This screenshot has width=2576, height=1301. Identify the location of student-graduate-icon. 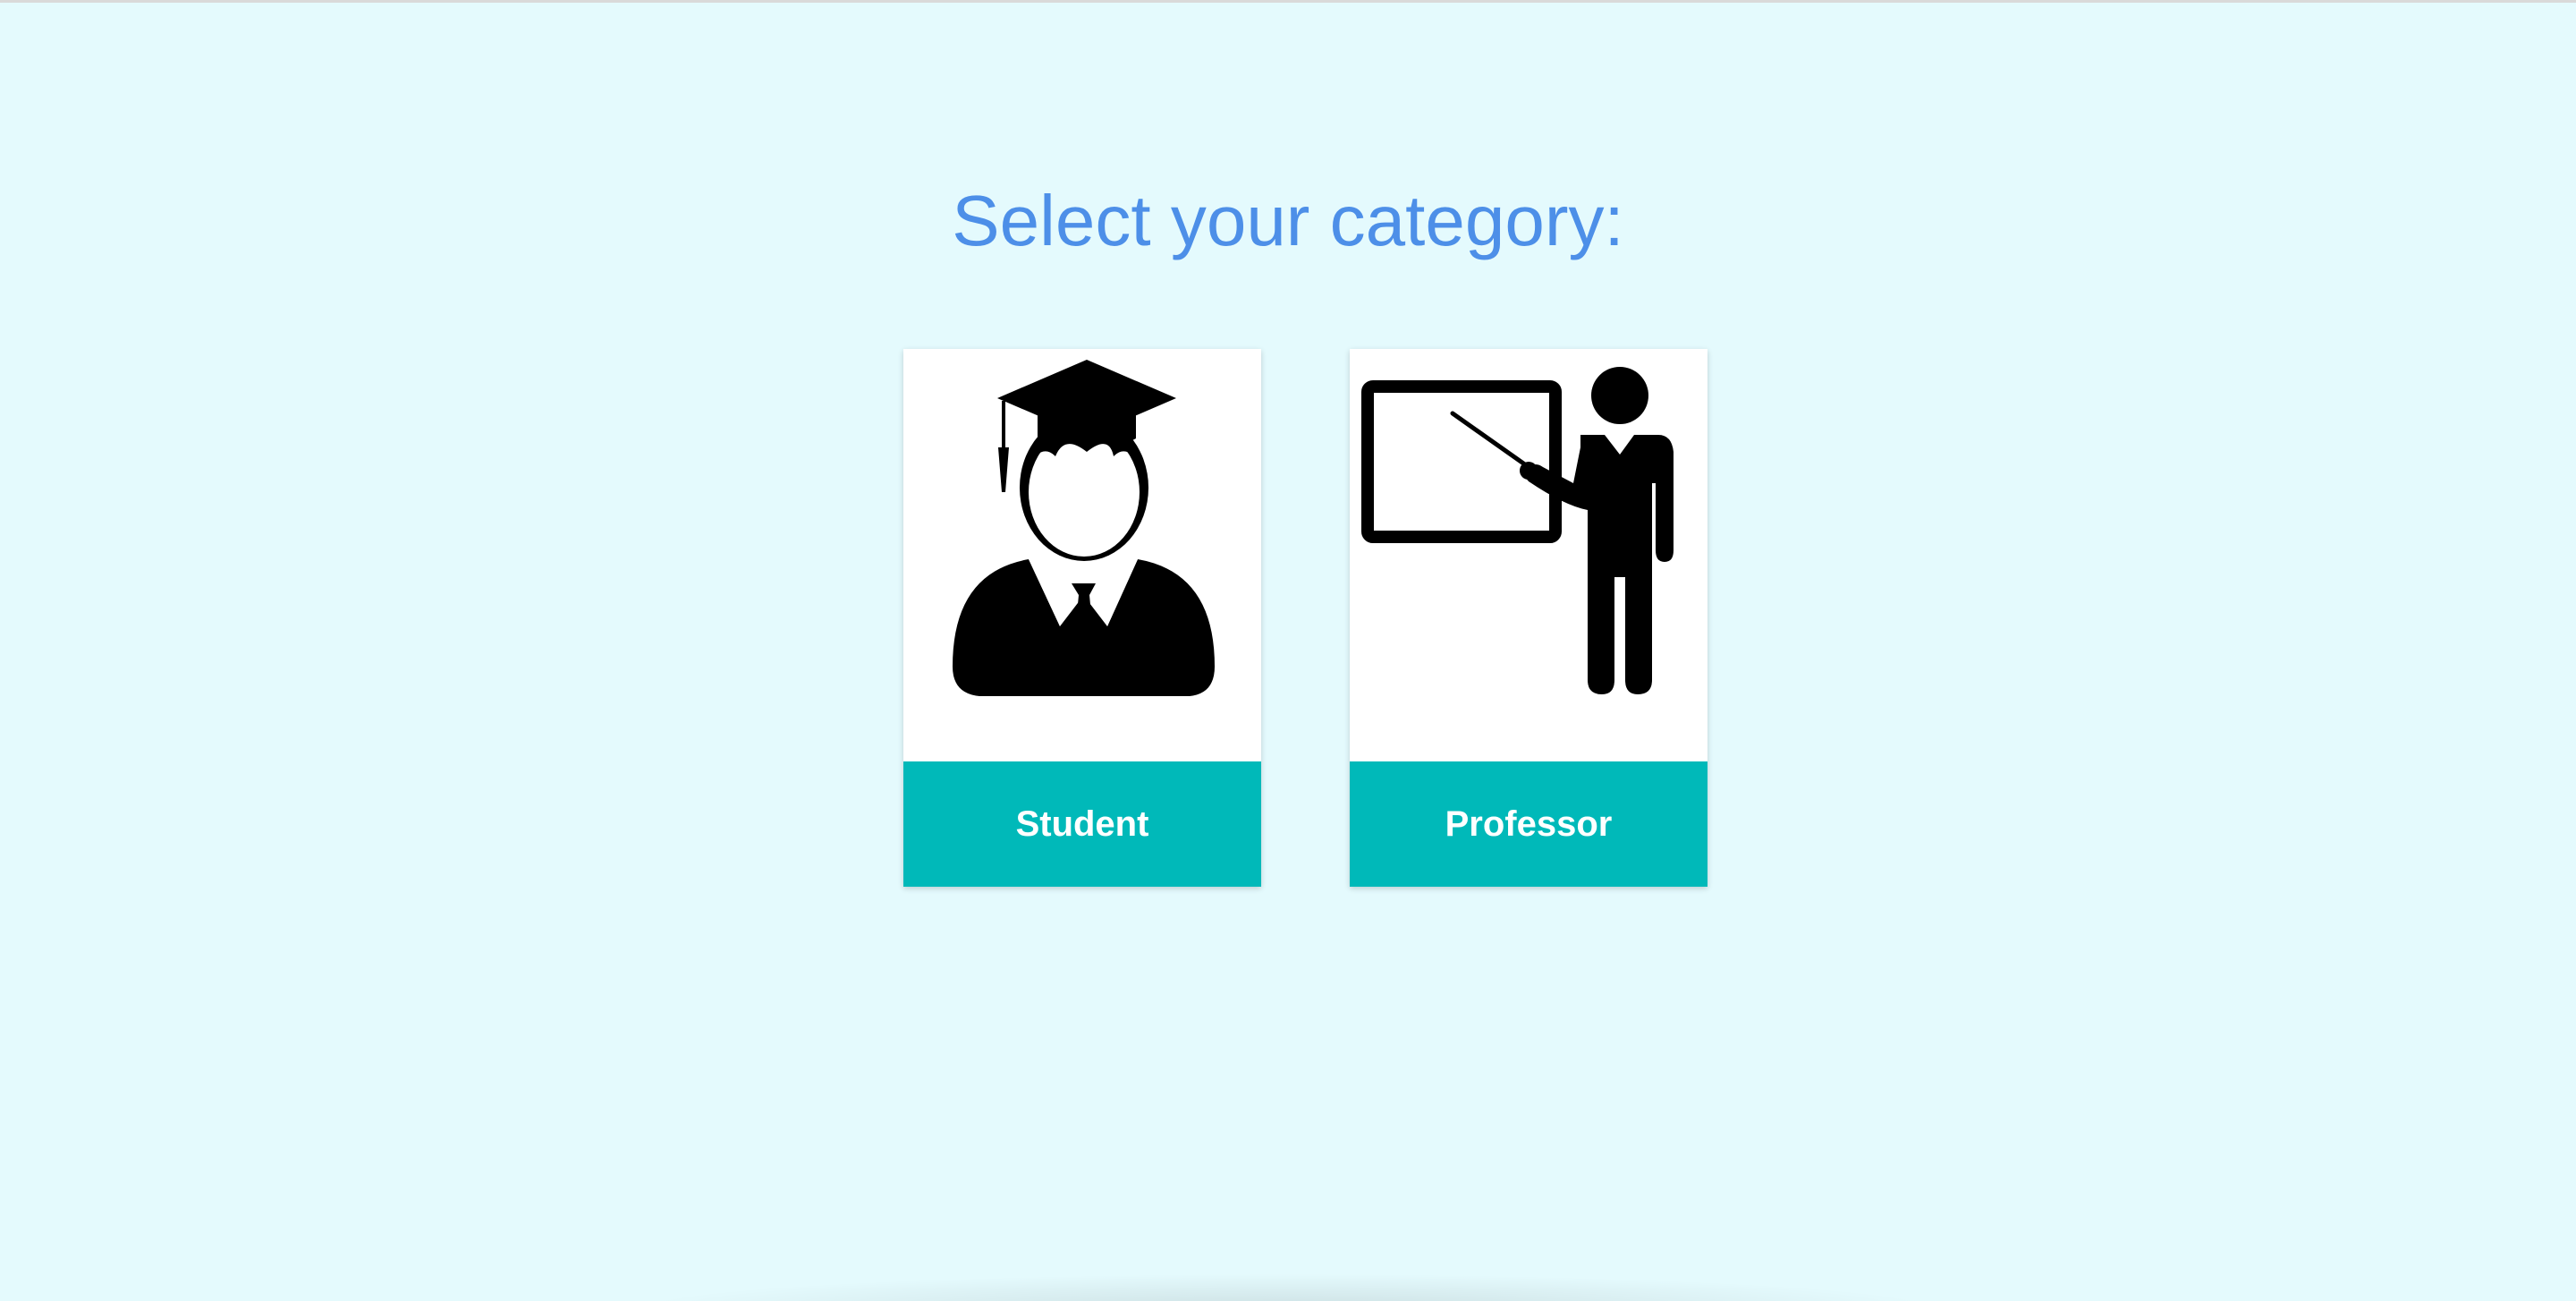
(1082, 555).